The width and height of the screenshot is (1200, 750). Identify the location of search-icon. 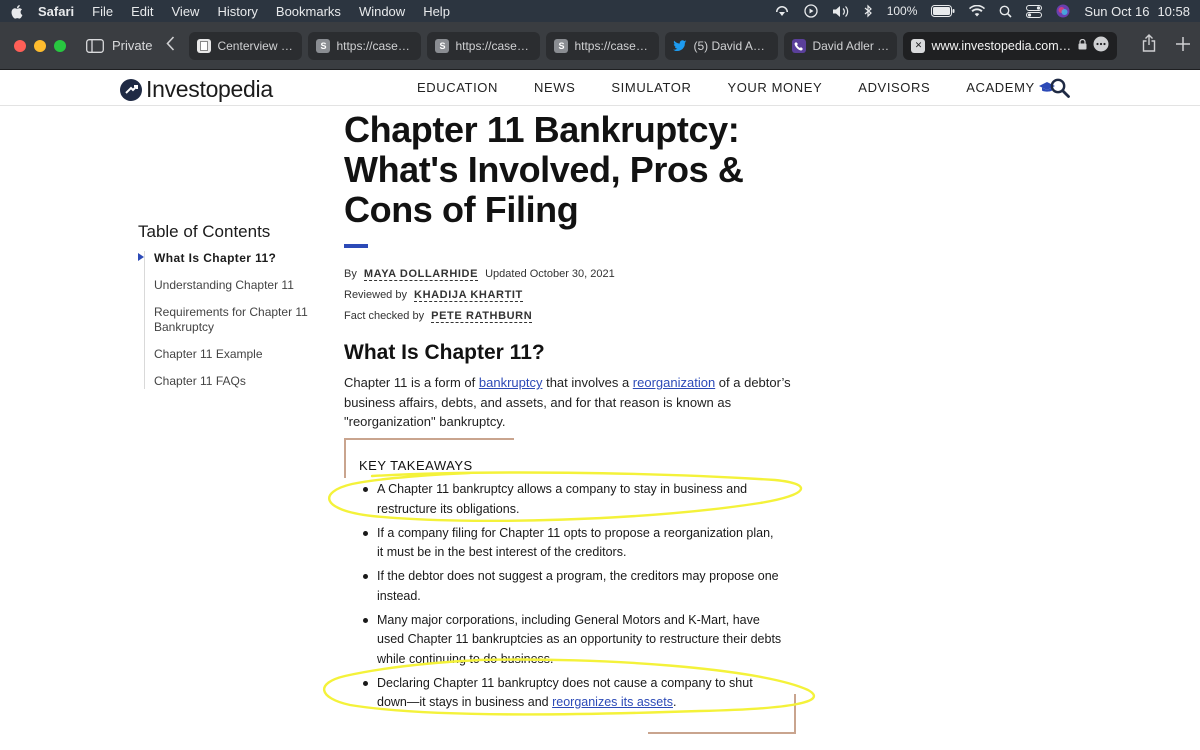
(1060, 90).